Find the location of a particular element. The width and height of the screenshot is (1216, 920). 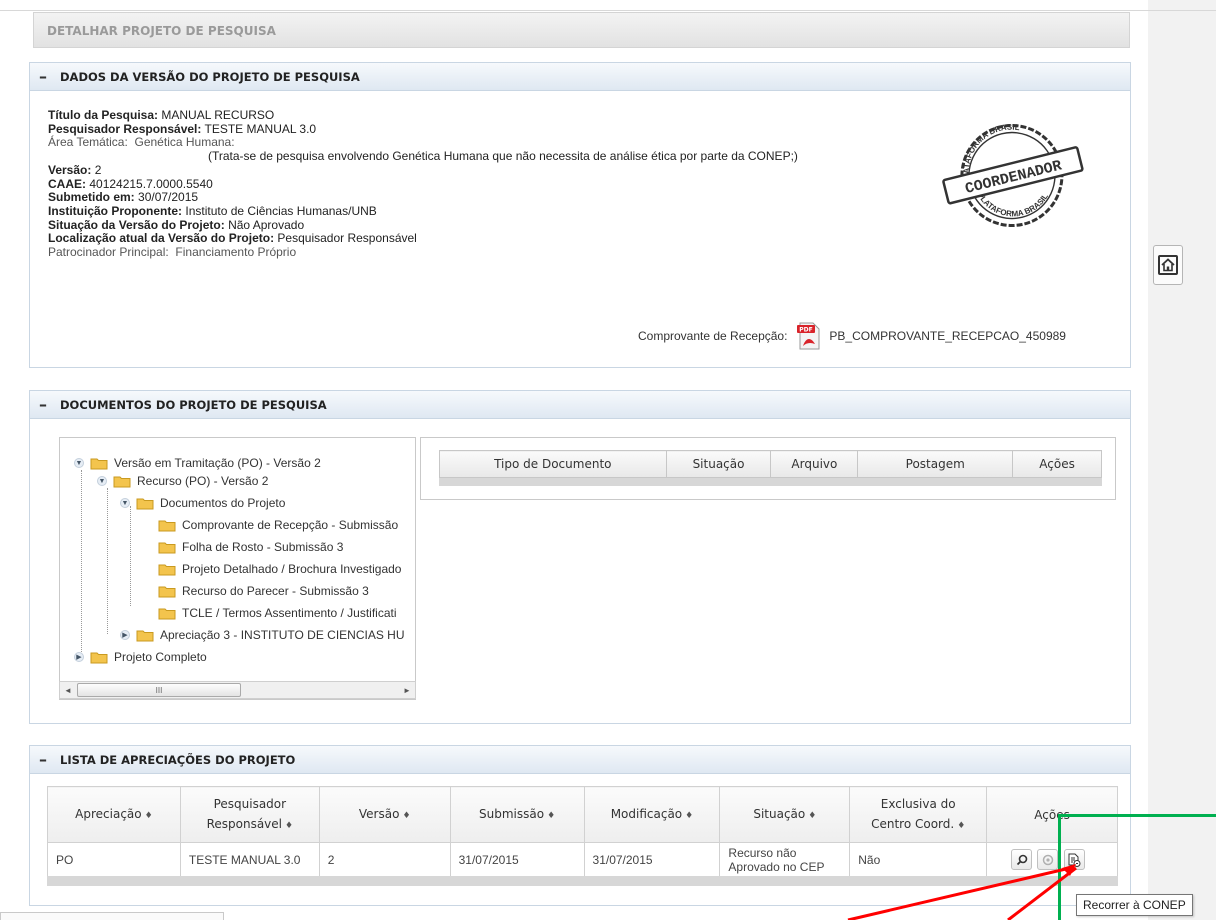

scroll-right-button: ► is located at coordinates (407, 690).